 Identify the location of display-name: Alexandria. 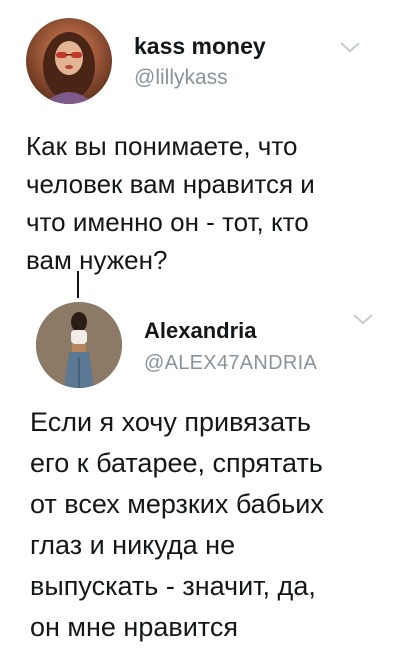
(200, 331).